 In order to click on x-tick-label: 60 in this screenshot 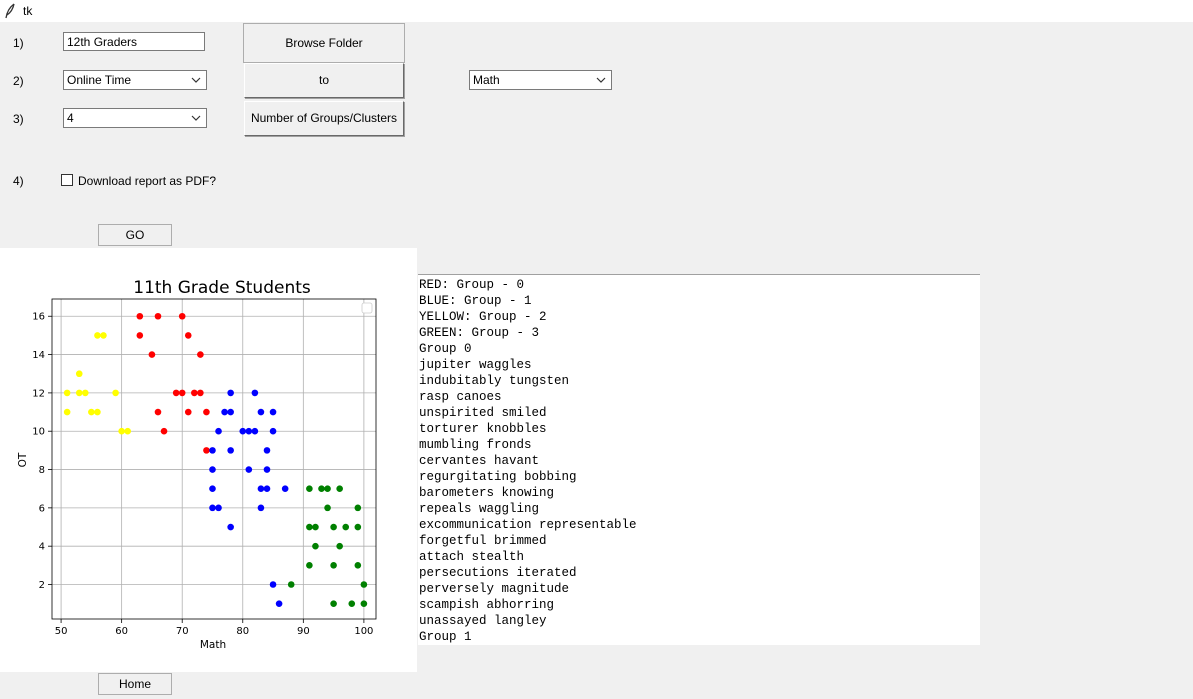, I will do `click(121, 631)`.